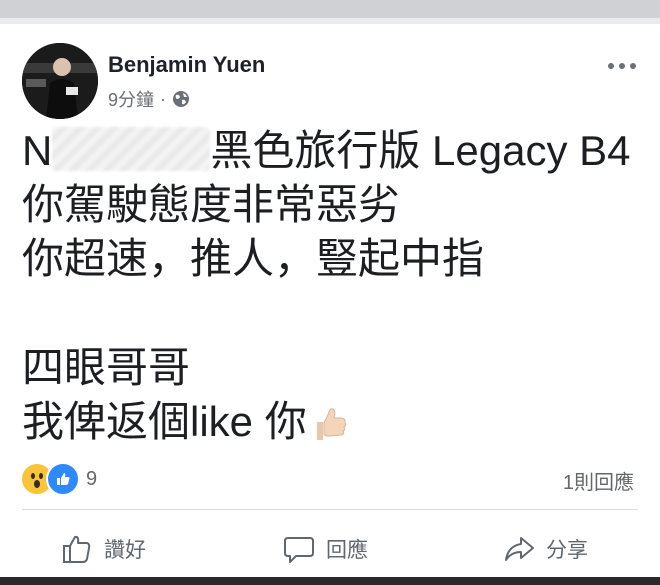 The height and width of the screenshot is (585, 660). I want to click on post-line-5: 我俾返個like 你, so click(337, 422).